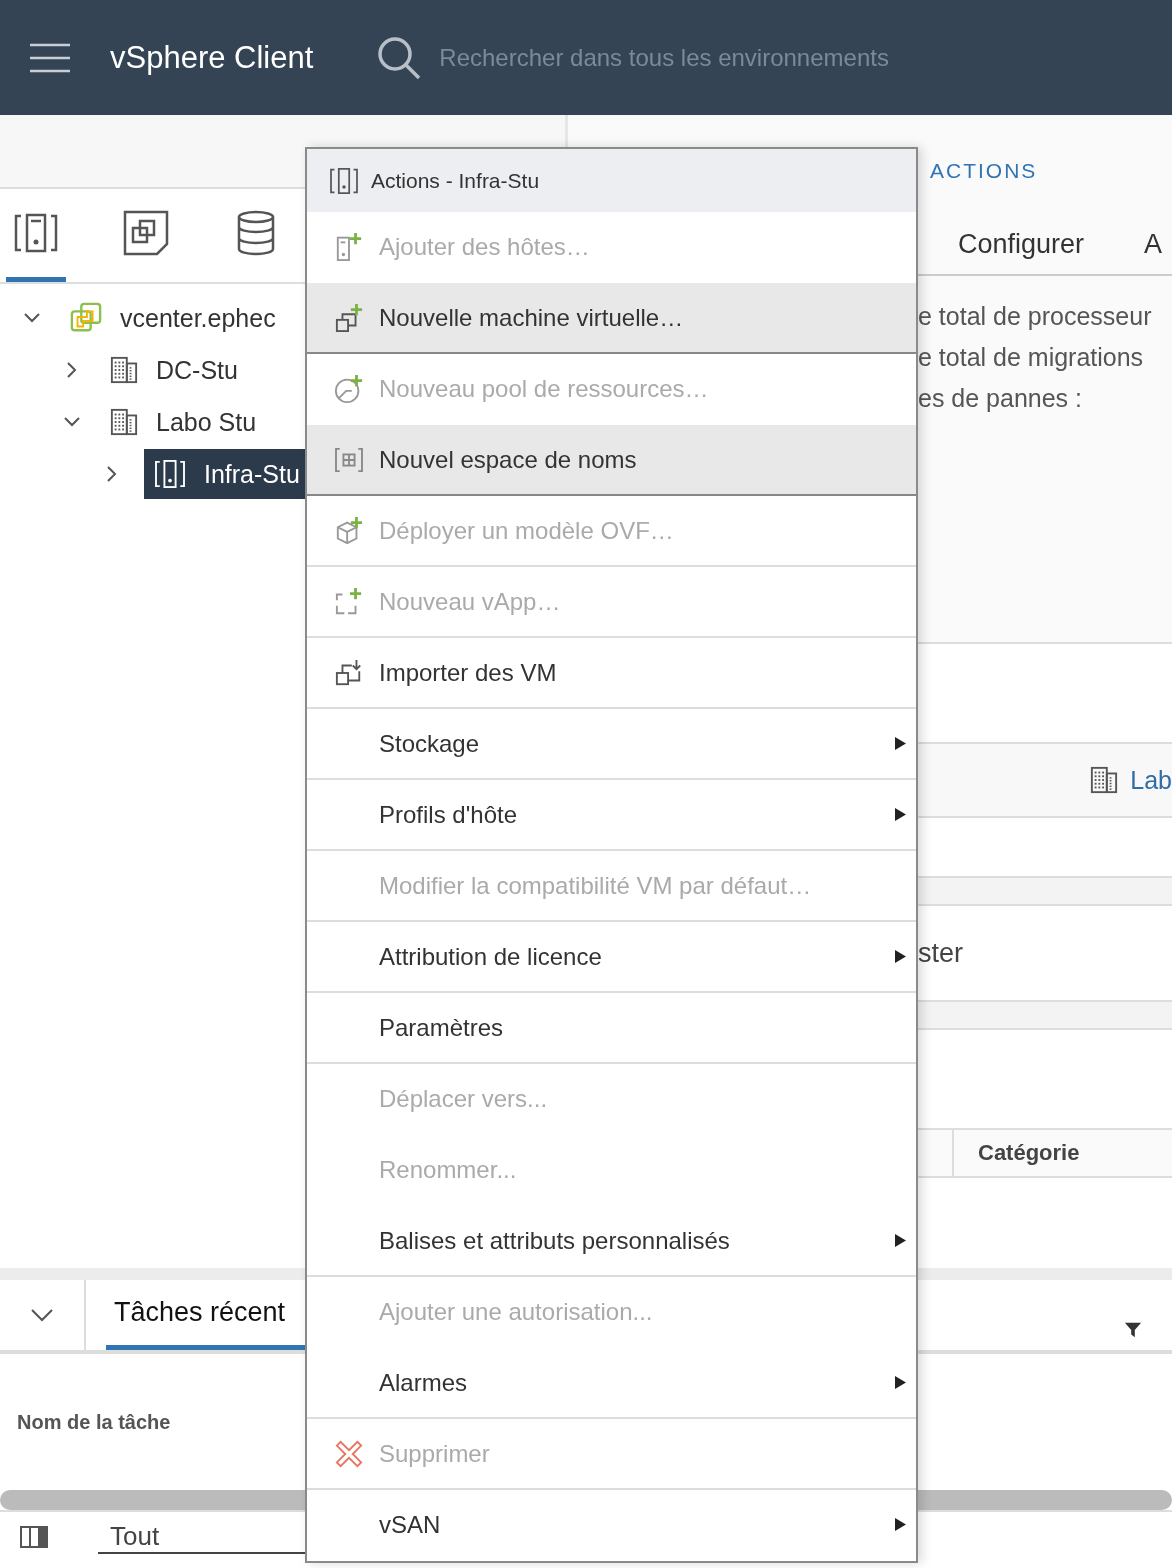  What do you see at coordinates (349, 530) in the screenshot?
I see `box-add-icon` at bounding box center [349, 530].